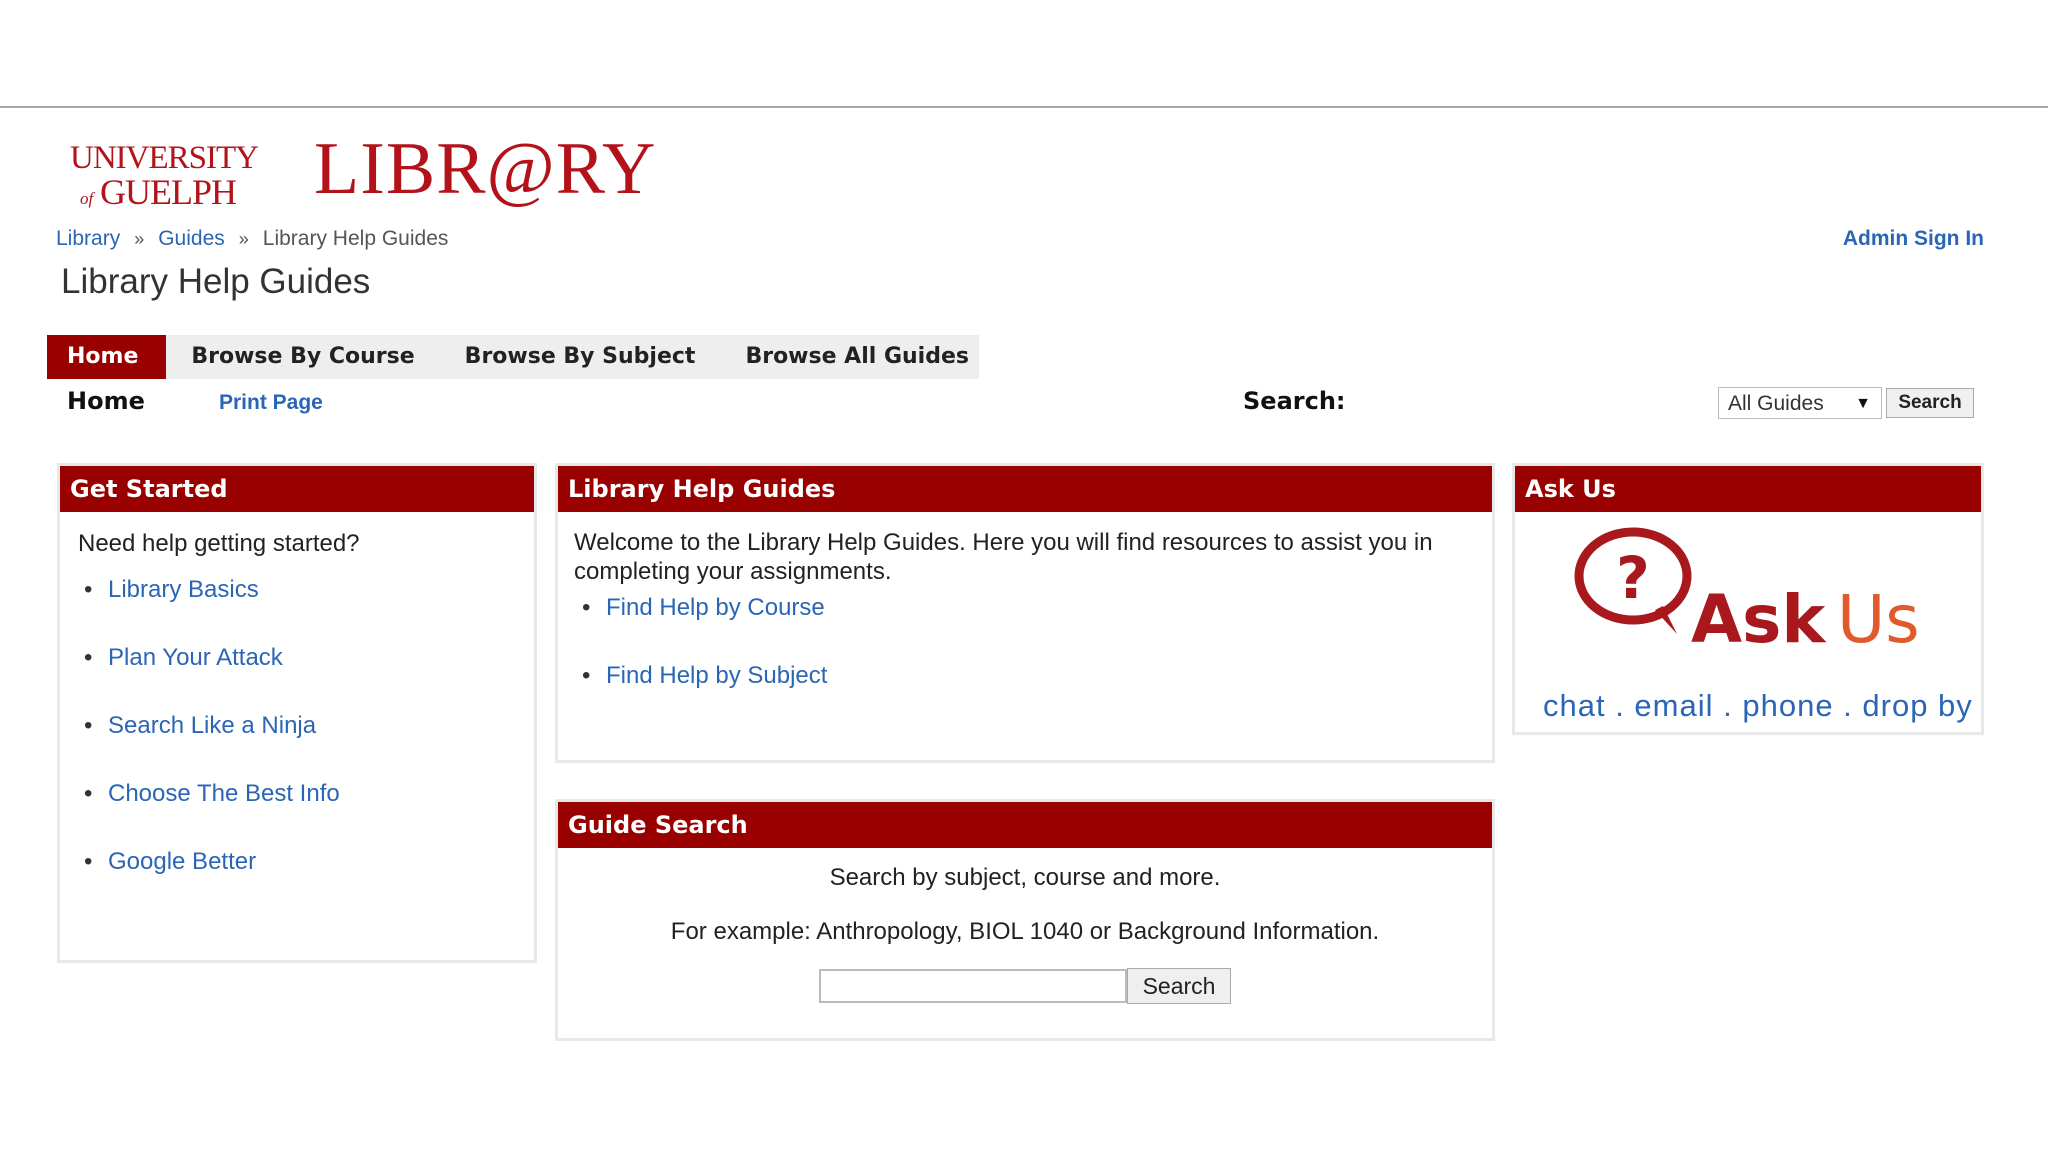 The width and height of the screenshot is (2048, 1152). What do you see at coordinates (88, 238) in the screenshot?
I see `breadcrumb-library: Library` at bounding box center [88, 238].